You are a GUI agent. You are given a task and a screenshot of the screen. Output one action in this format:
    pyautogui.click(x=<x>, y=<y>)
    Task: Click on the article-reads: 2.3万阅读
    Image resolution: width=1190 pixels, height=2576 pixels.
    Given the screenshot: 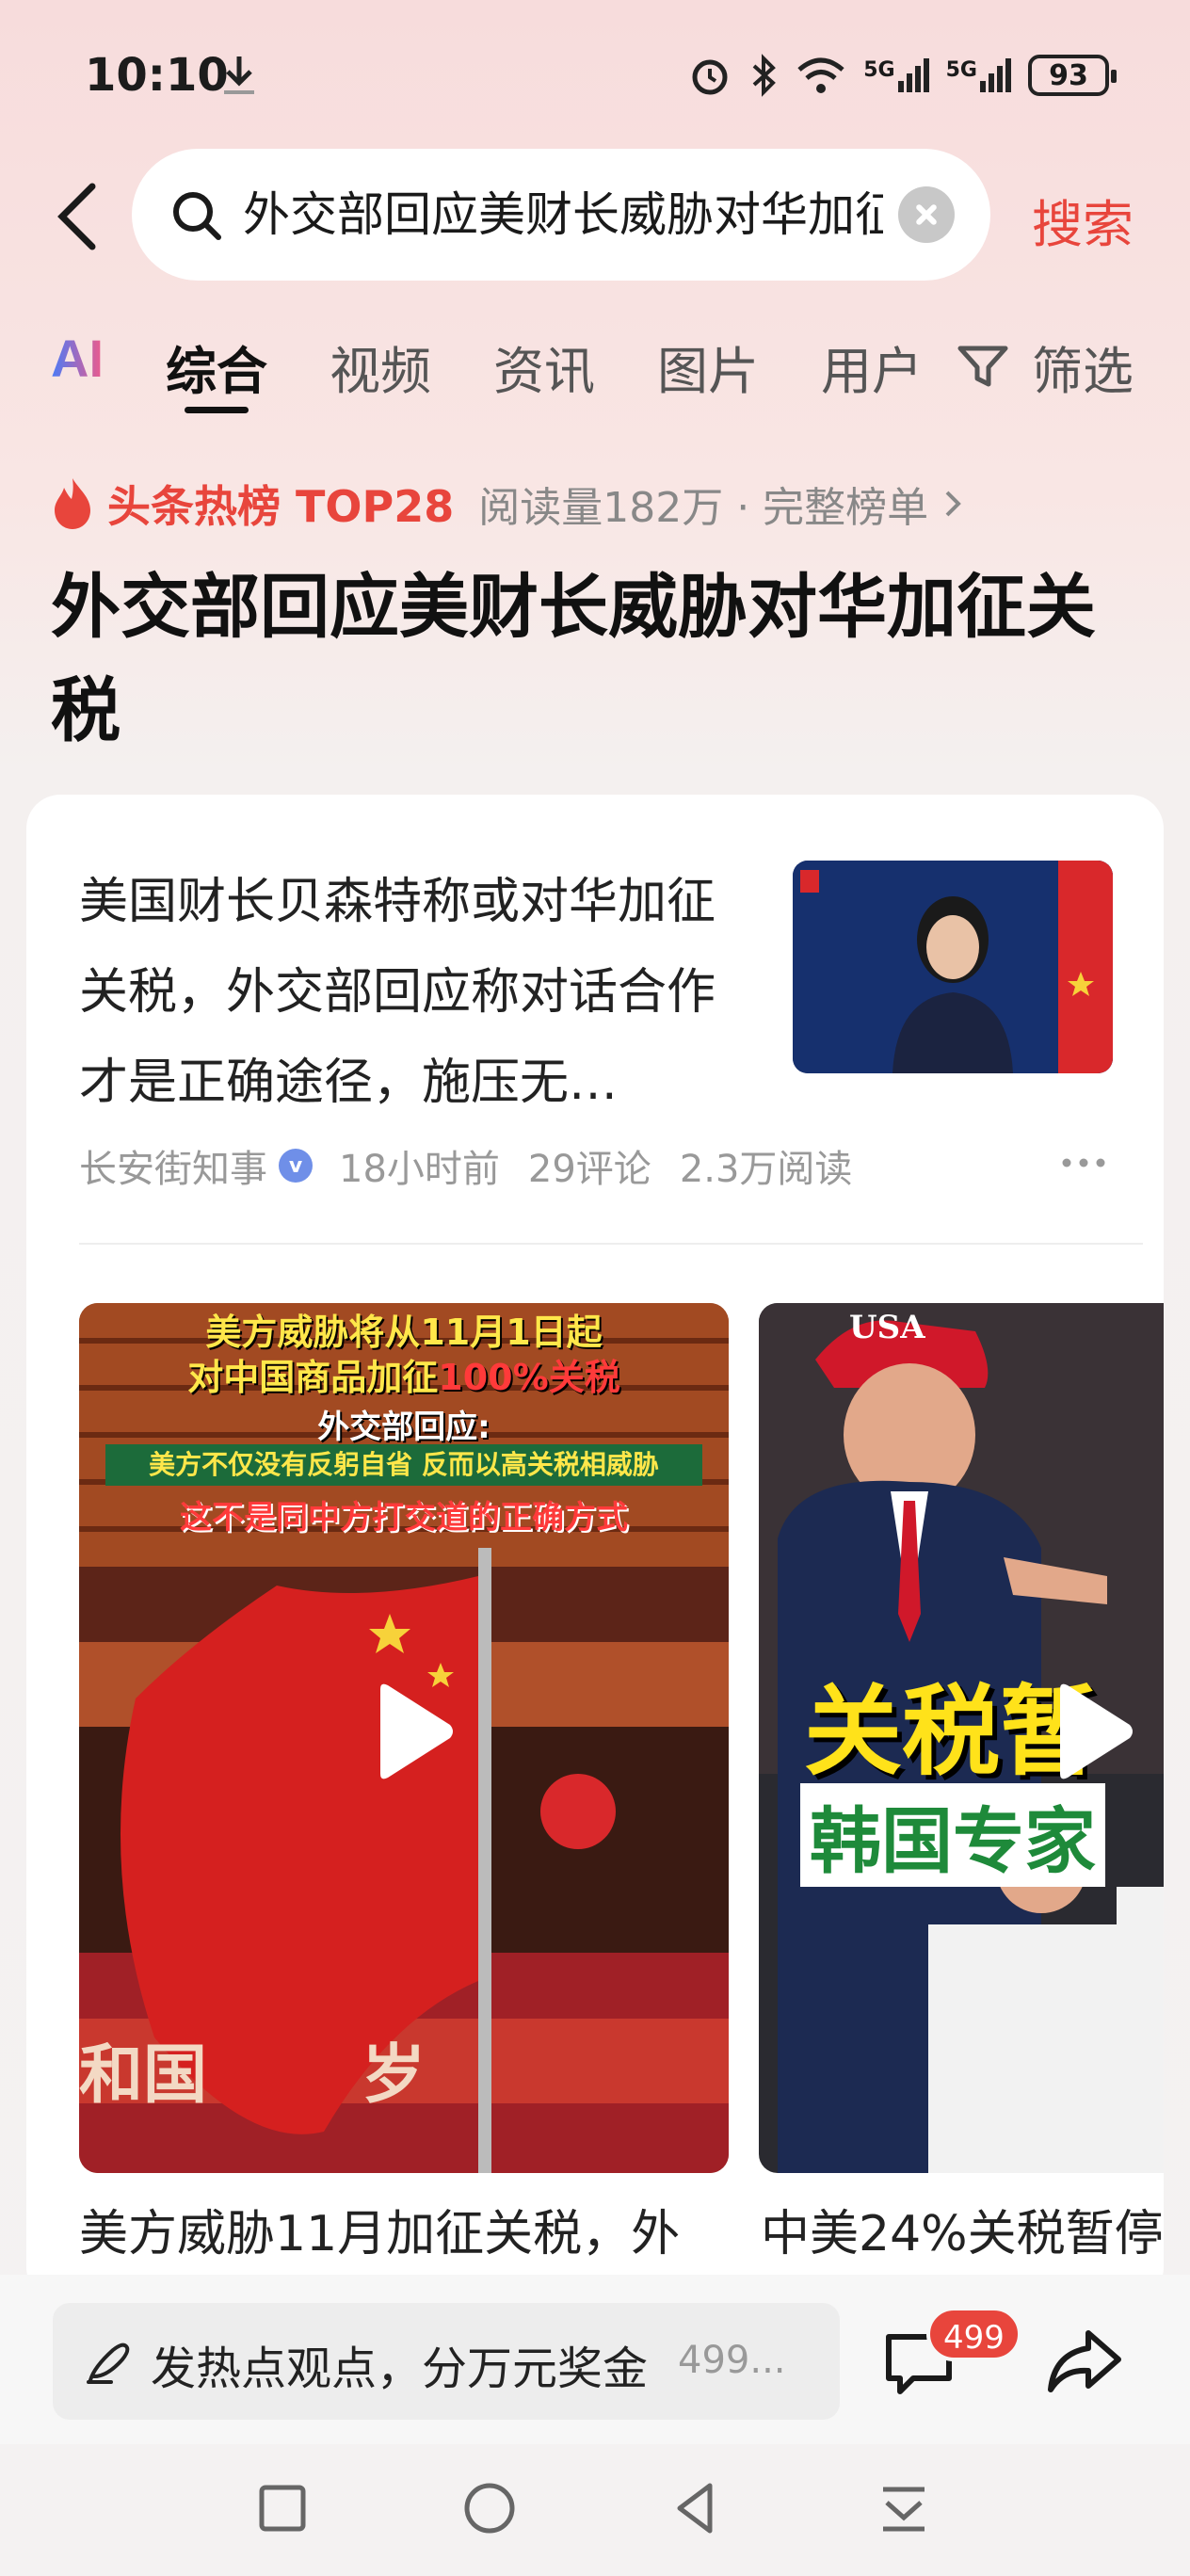 What is the action you would take?
    pyautogui.click(x=766, y=1169)
    